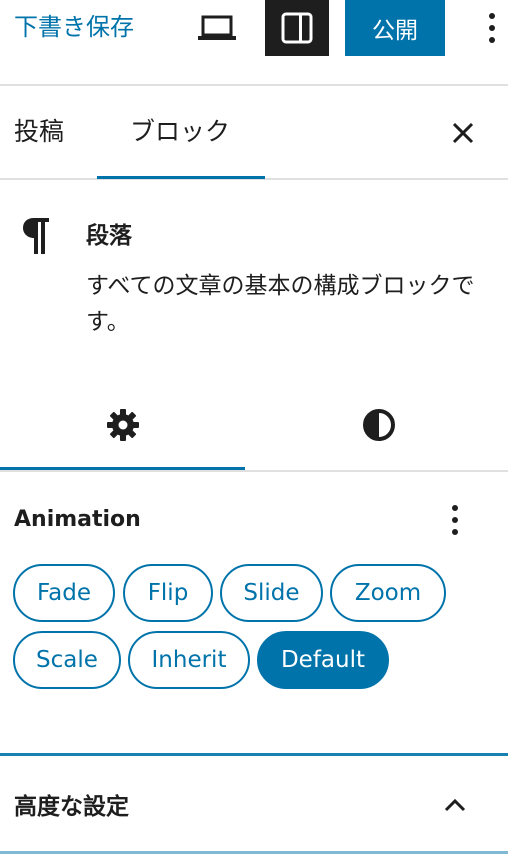  I want to click on close-sidebar-button, so click(463, 133).